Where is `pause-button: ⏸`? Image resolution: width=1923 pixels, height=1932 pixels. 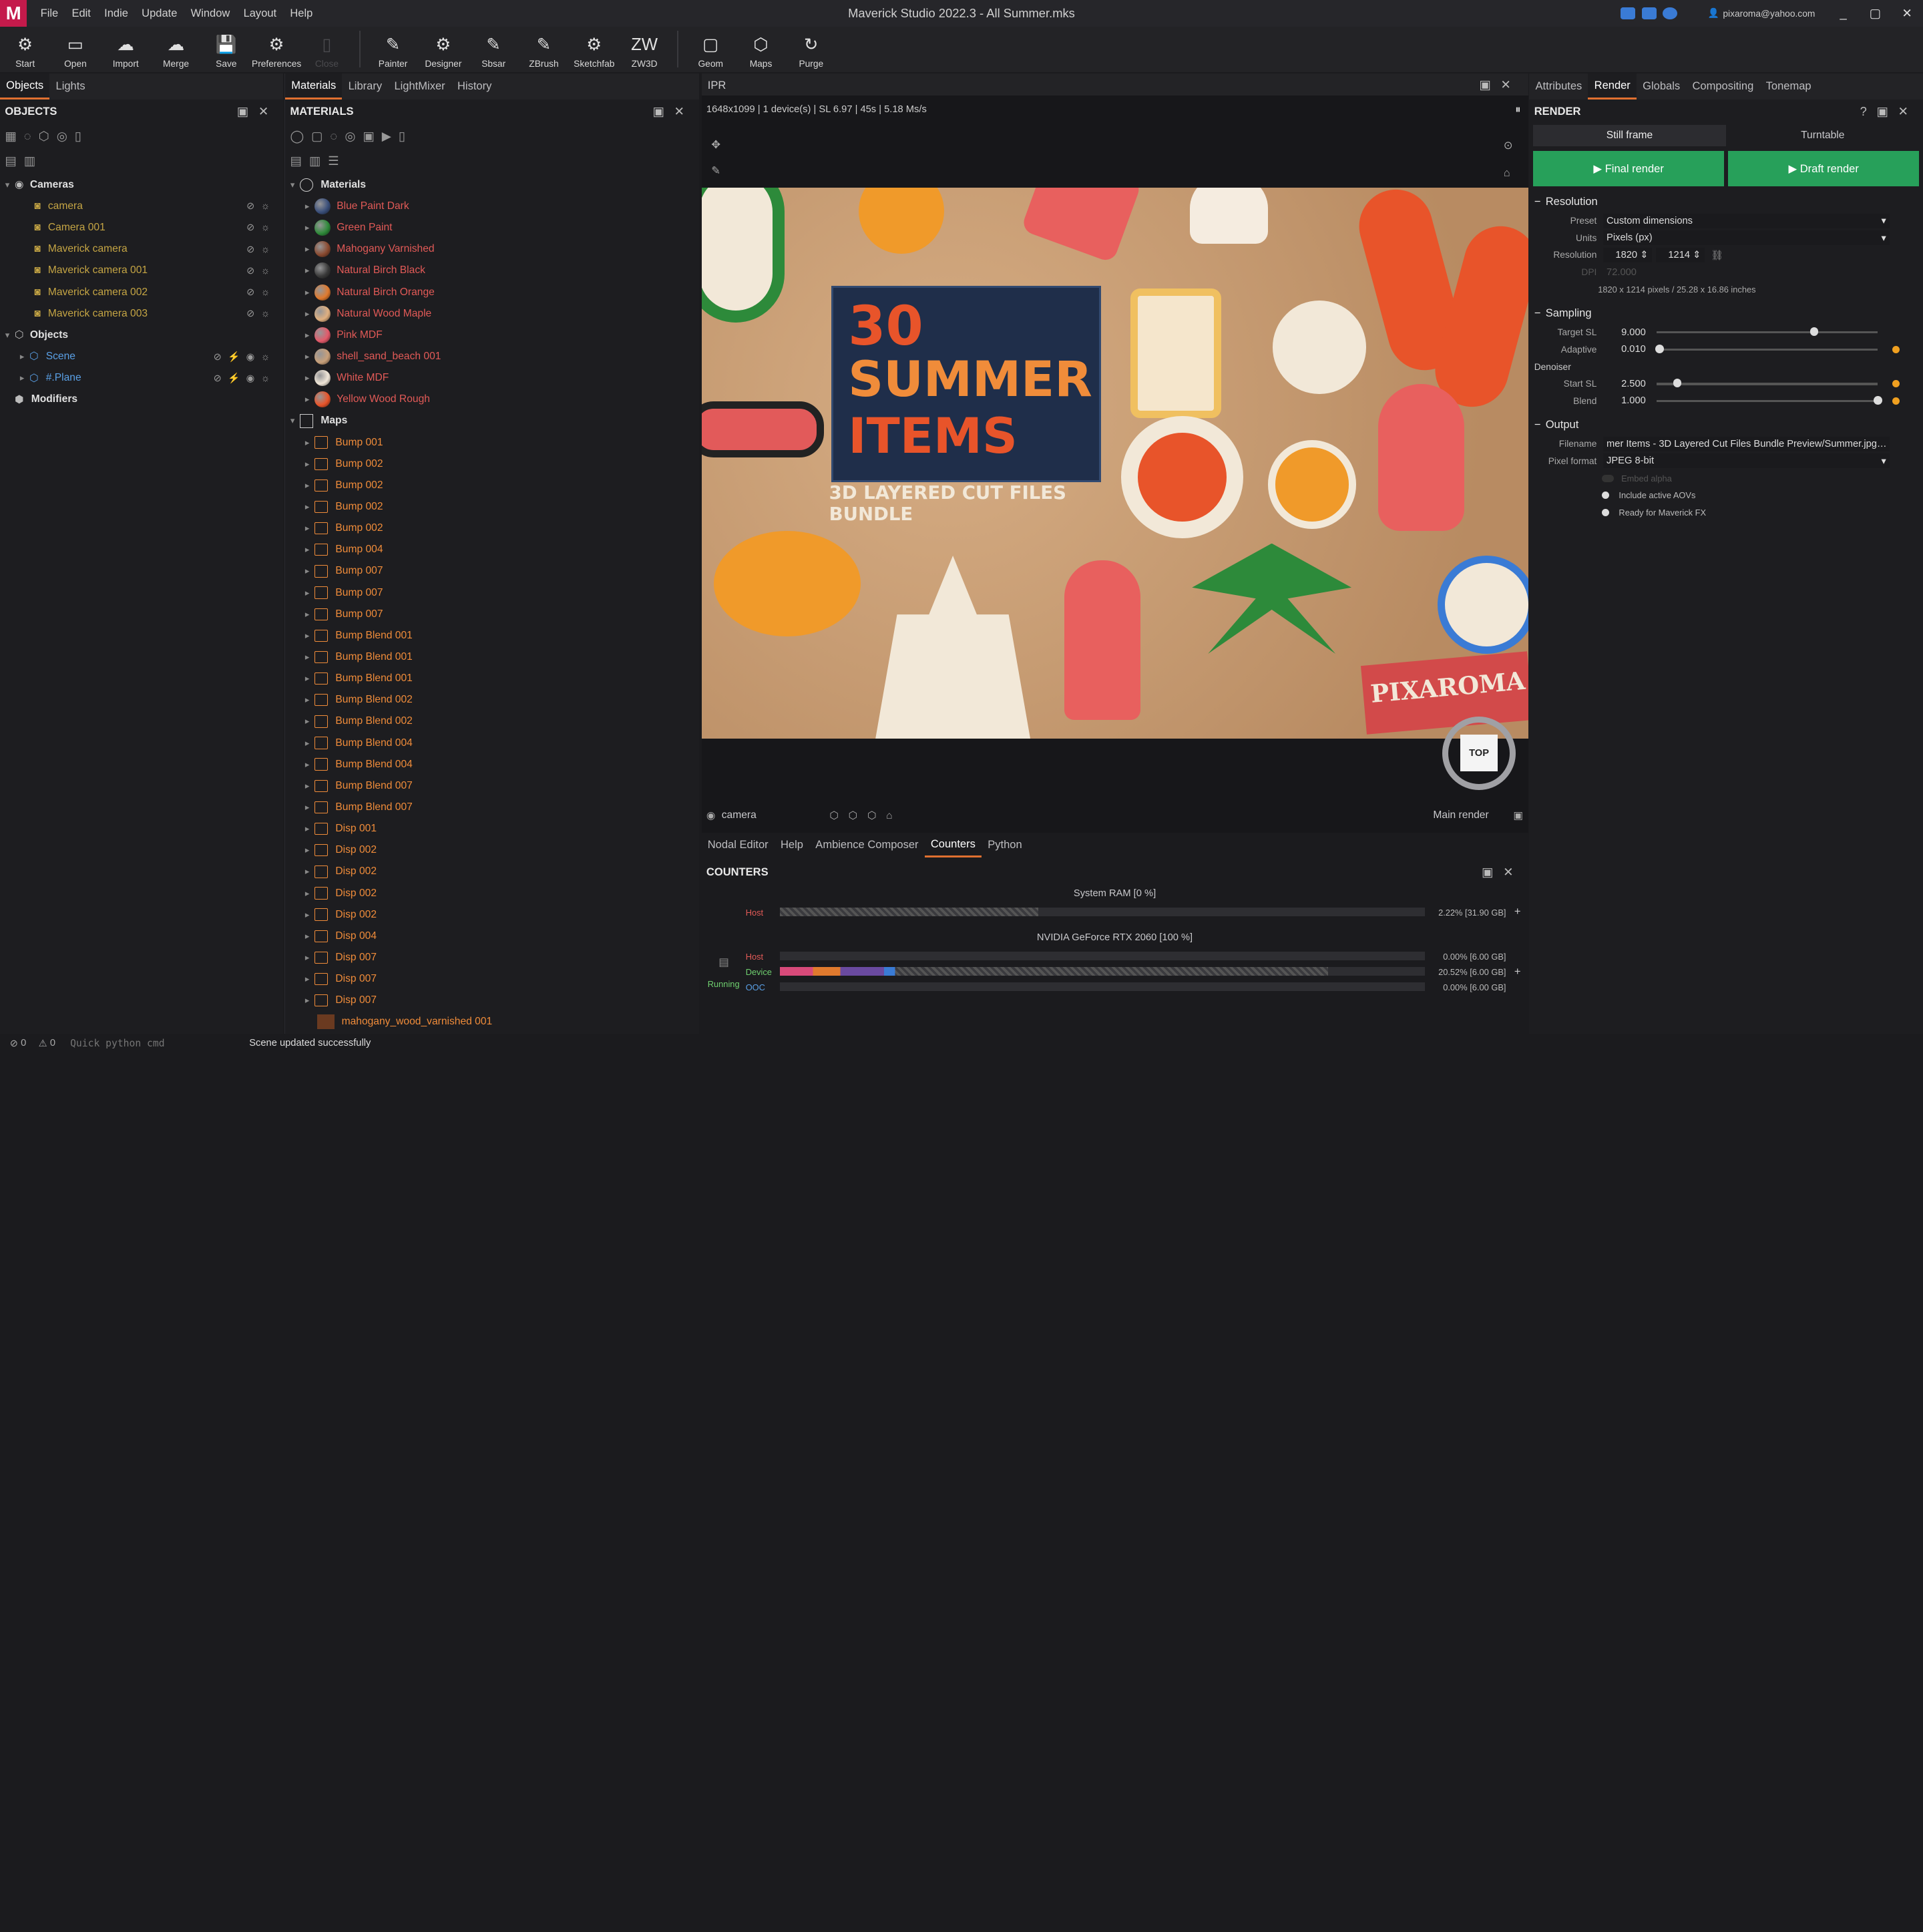
pause-button: ⏸ is located at coordinates (1517, 109).